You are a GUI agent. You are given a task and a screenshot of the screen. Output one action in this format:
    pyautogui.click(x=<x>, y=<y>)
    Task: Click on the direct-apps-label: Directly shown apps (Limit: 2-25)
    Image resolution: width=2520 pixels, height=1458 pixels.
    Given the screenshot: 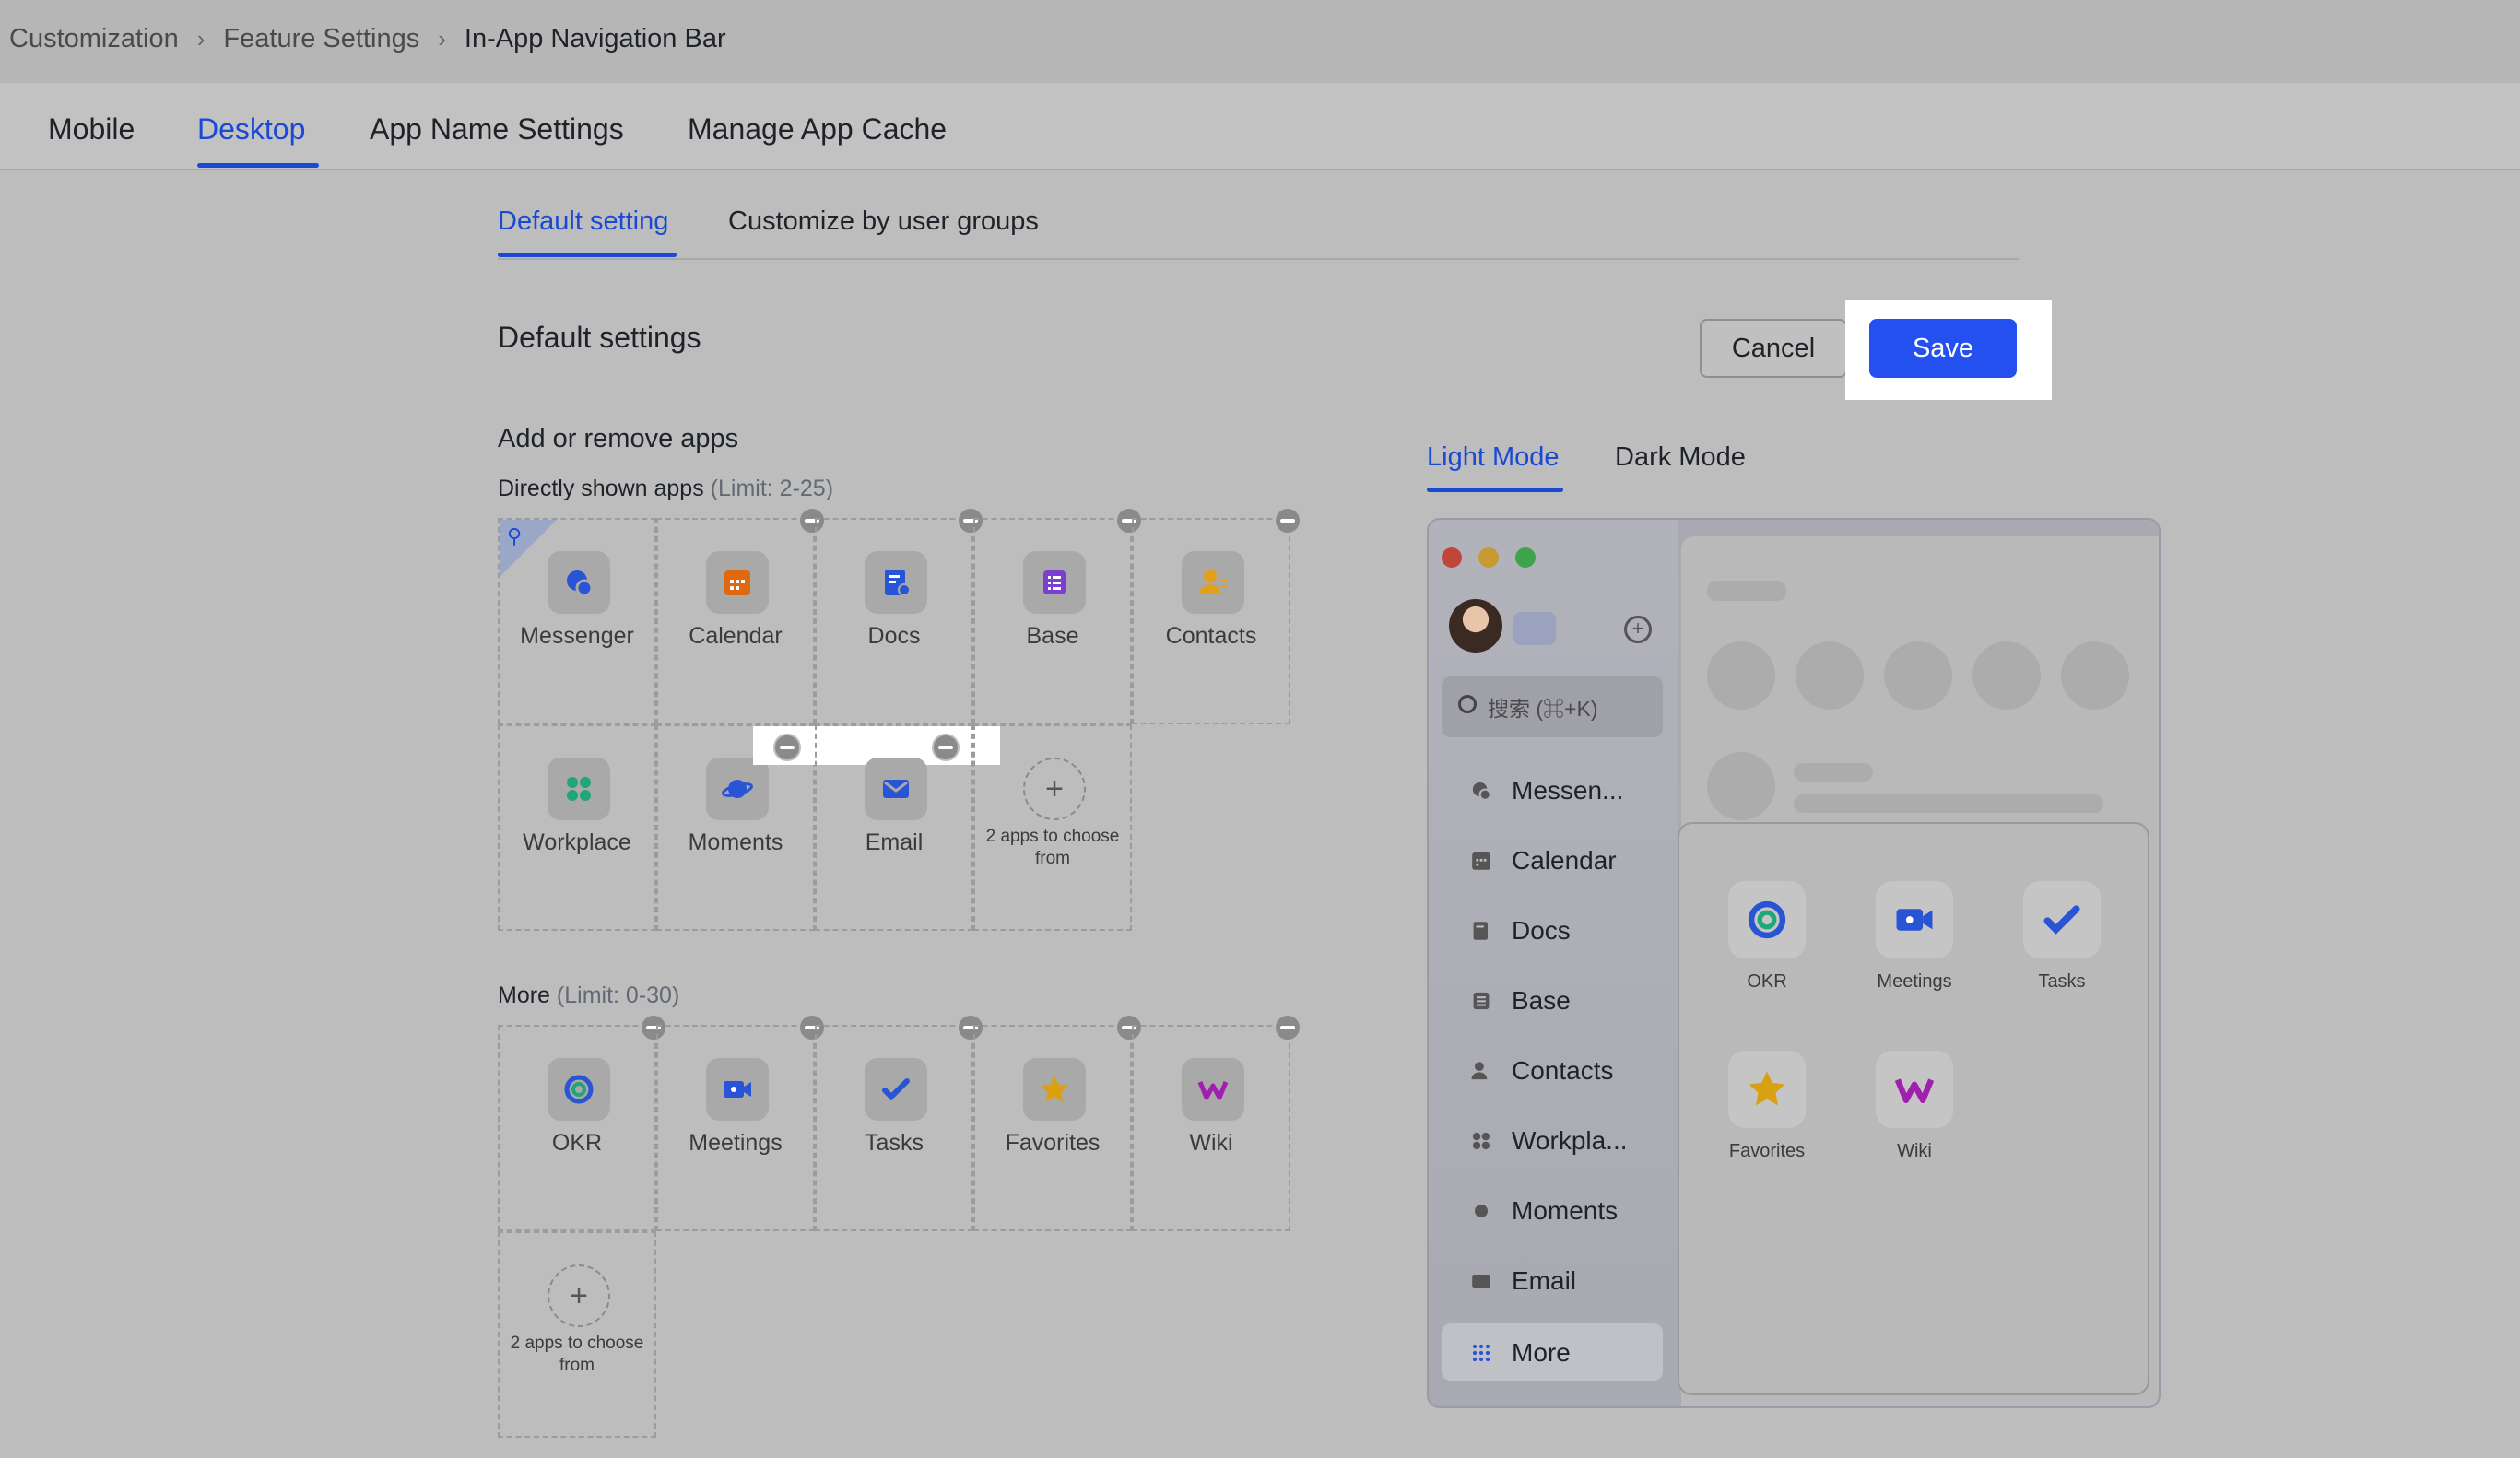 What is the action you would take?
    pyautogui.click(x=666, y=488)
    